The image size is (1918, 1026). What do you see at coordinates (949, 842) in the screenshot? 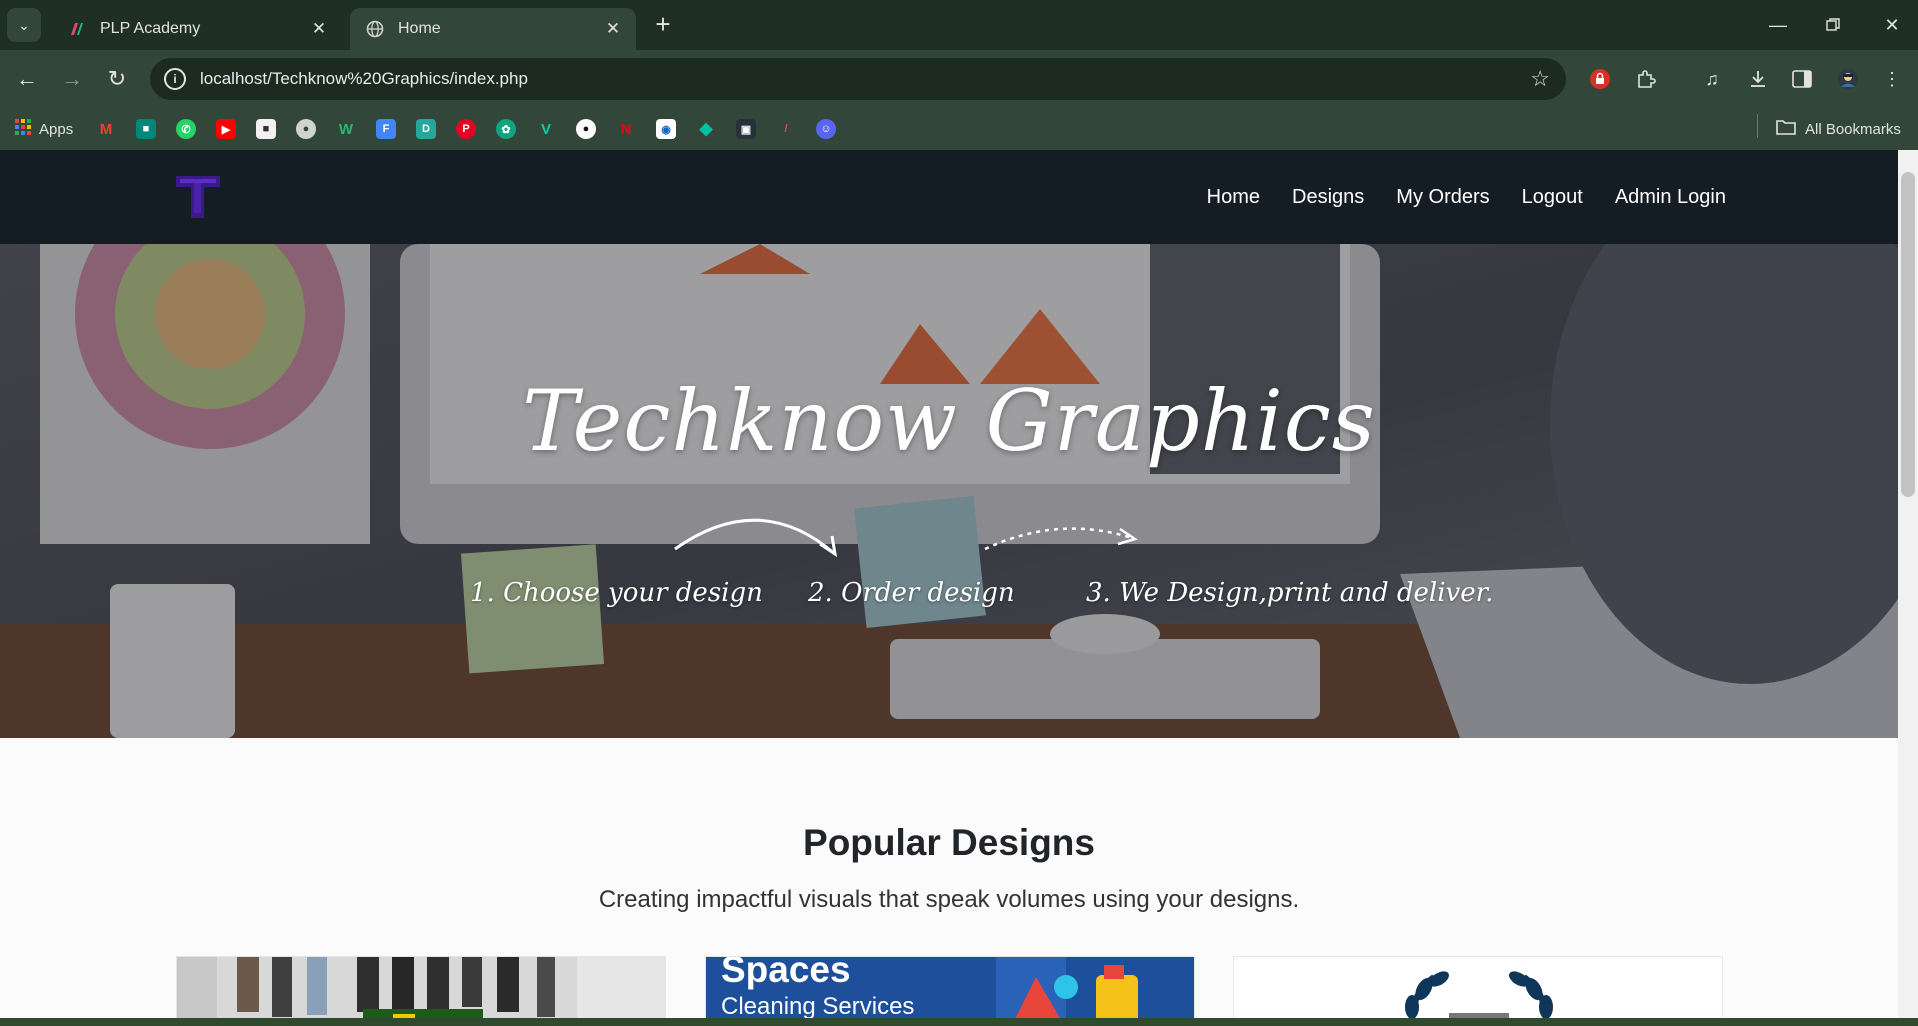
I see `popular-designs-title: Popular Designs` at bounding box center [949, 842].